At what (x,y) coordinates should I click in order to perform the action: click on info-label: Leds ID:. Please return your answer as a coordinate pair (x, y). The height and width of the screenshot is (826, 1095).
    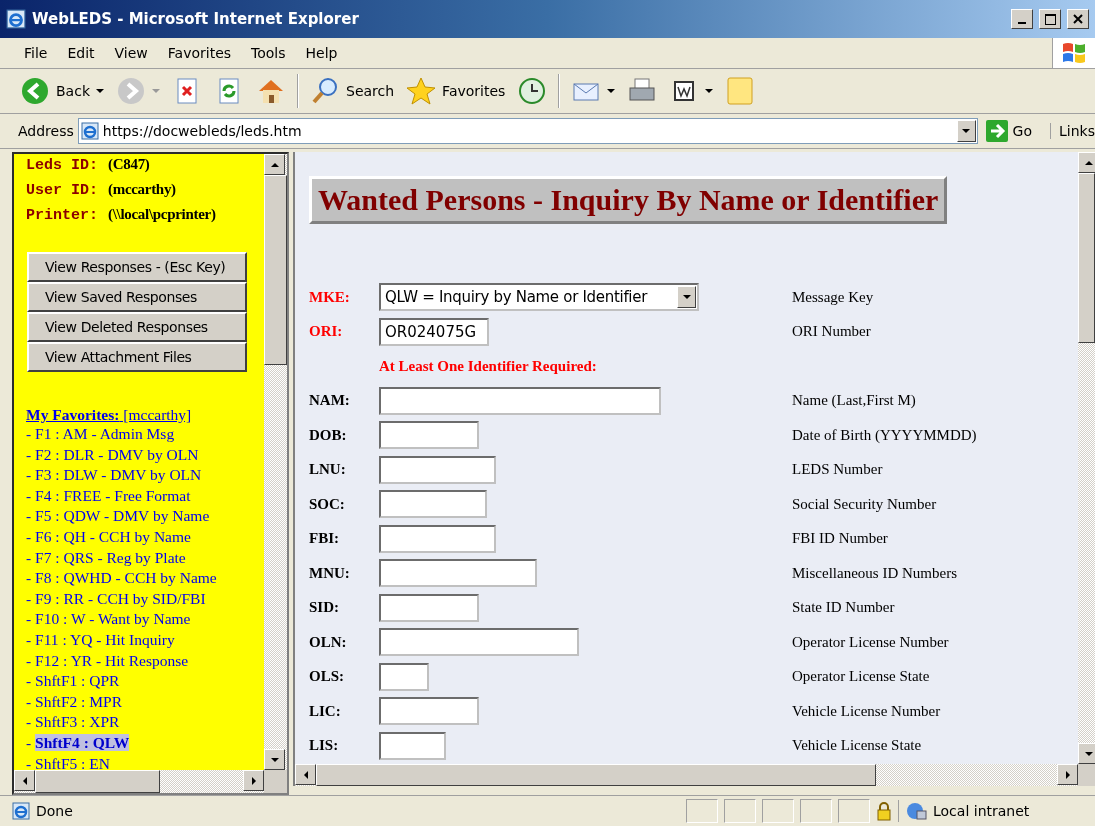
    Looking at the image, I should click on (62, 165).